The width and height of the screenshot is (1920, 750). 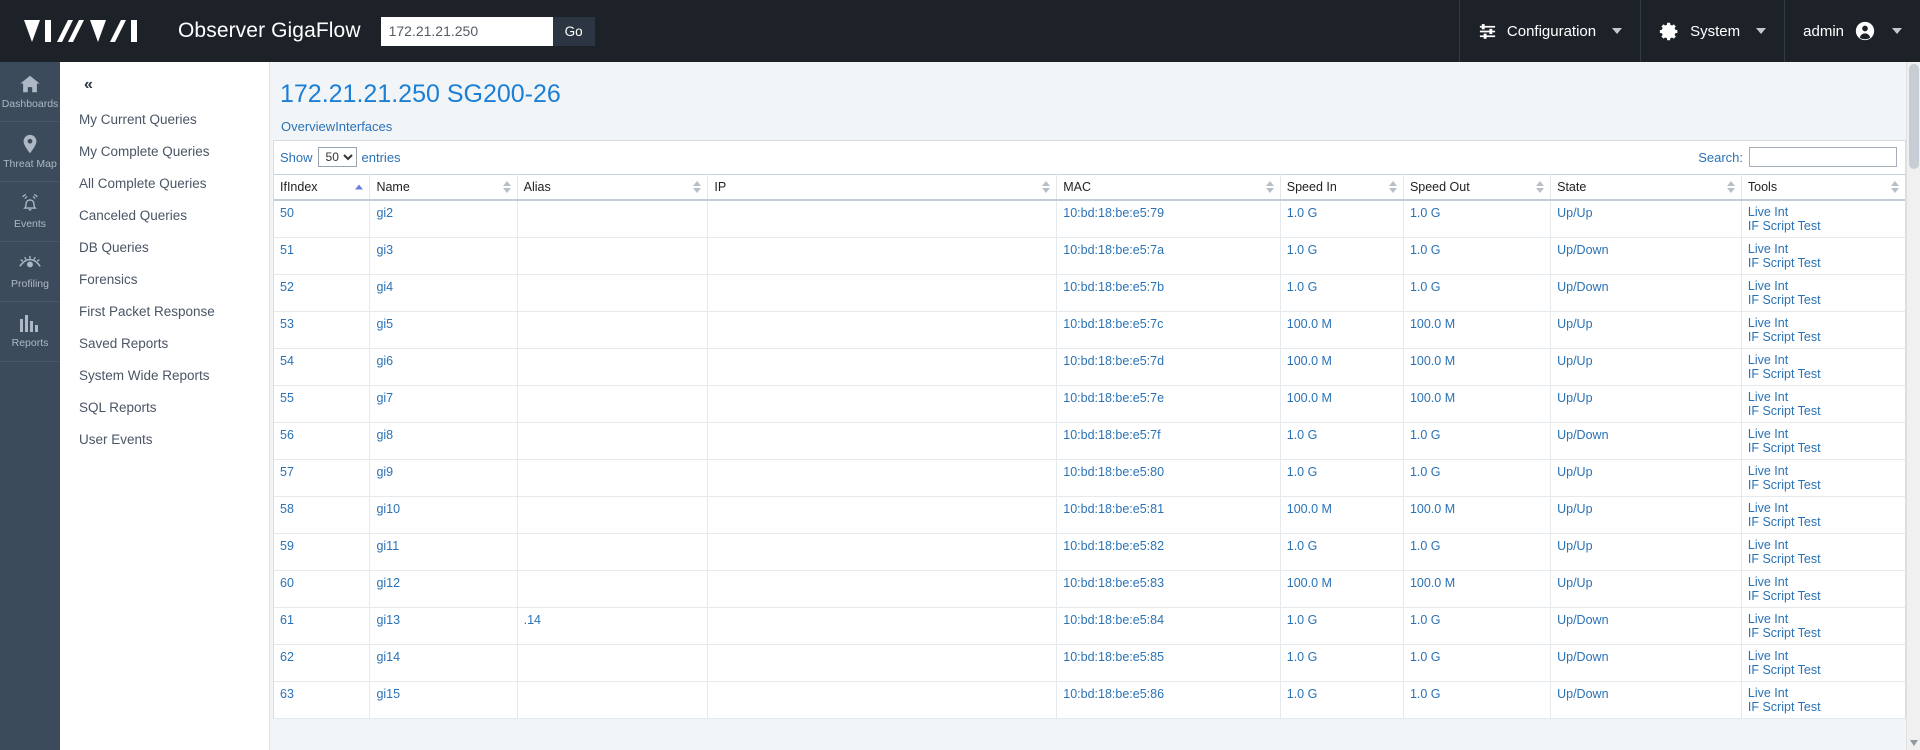 I want to click on cell-ifindex: 60, so click(x=322, y=589).